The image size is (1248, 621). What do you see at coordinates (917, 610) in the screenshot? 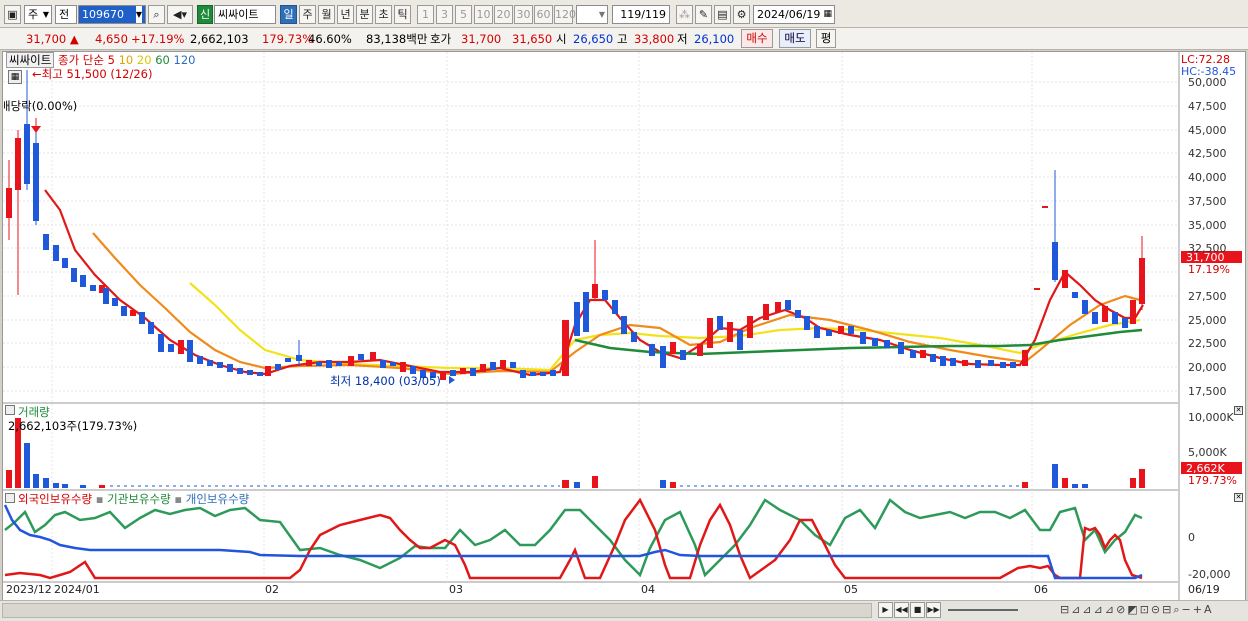
I see `stop-icon: ■` at bounding box center [917, 610].